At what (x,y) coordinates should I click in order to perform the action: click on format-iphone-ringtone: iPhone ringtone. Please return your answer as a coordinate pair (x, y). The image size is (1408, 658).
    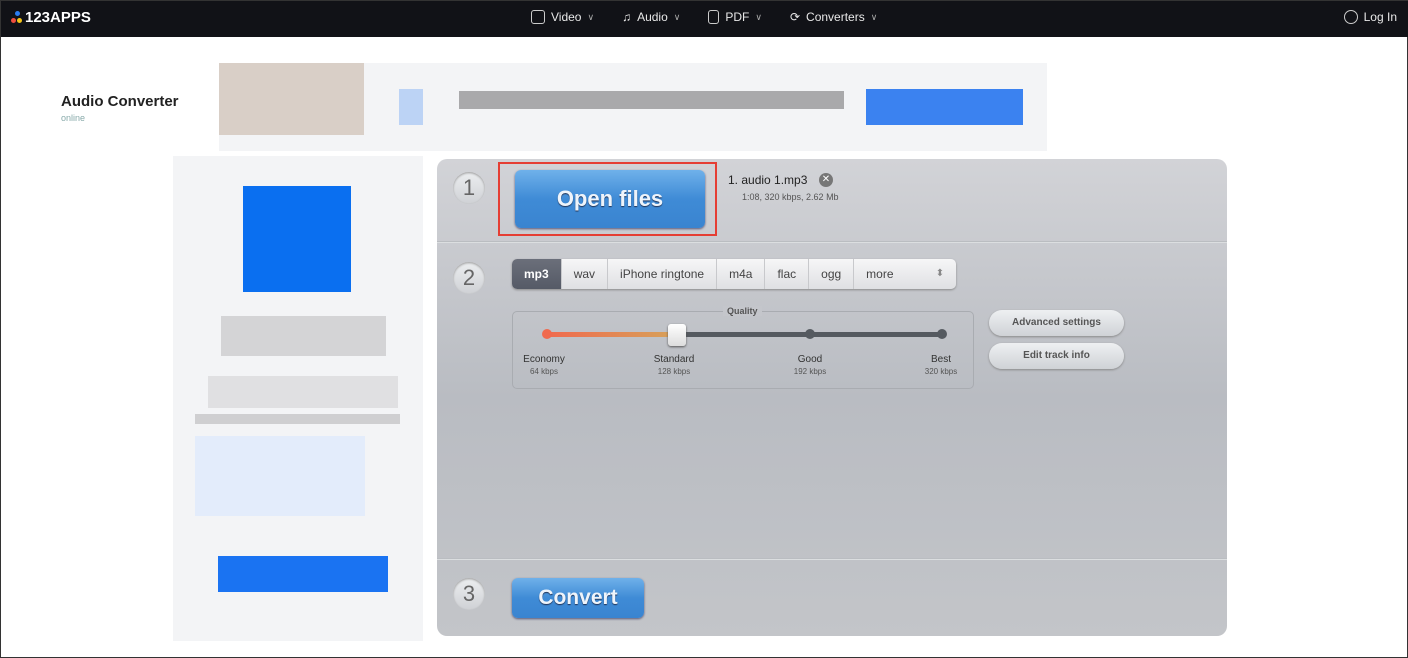
    Looking at the image, I should click on (663, 274).